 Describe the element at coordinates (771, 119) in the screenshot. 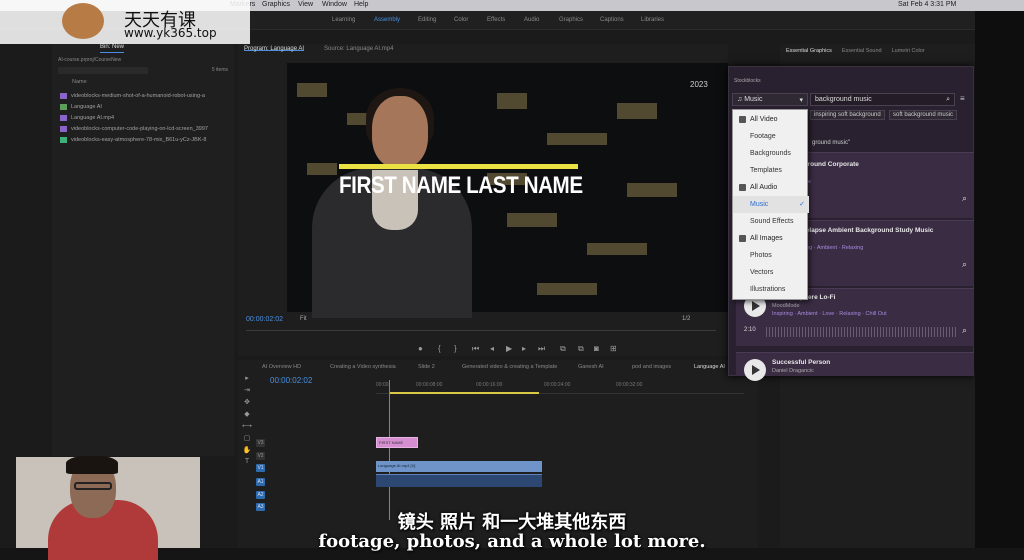

I see `dropdown-item-all-video: All Video` at that location.